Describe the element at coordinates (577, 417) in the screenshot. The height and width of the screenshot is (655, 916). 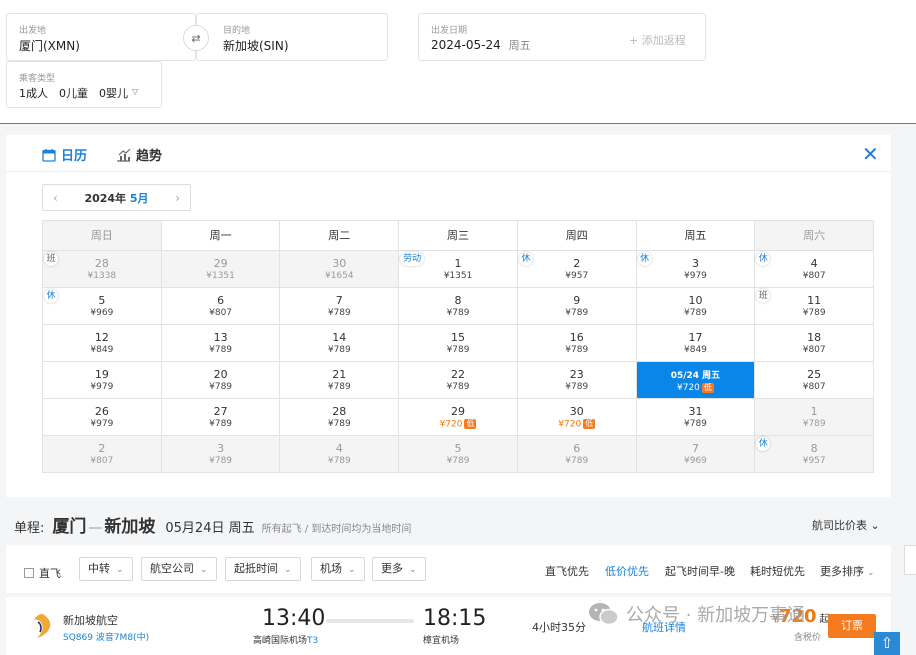
I see `calendar-day: 30 ¥720 低` at that location.